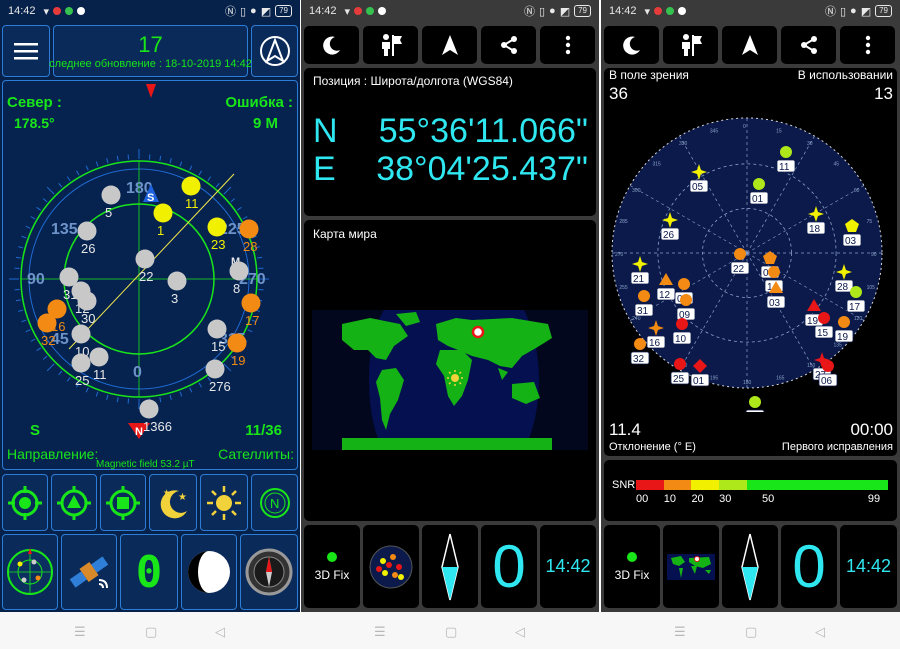 The height and width of the screenshot is (649, 900). What do you see at coordinates (647, 11) in the screenshot?
I see `wifi-icon: ▾` at bounding box center [647, 11].